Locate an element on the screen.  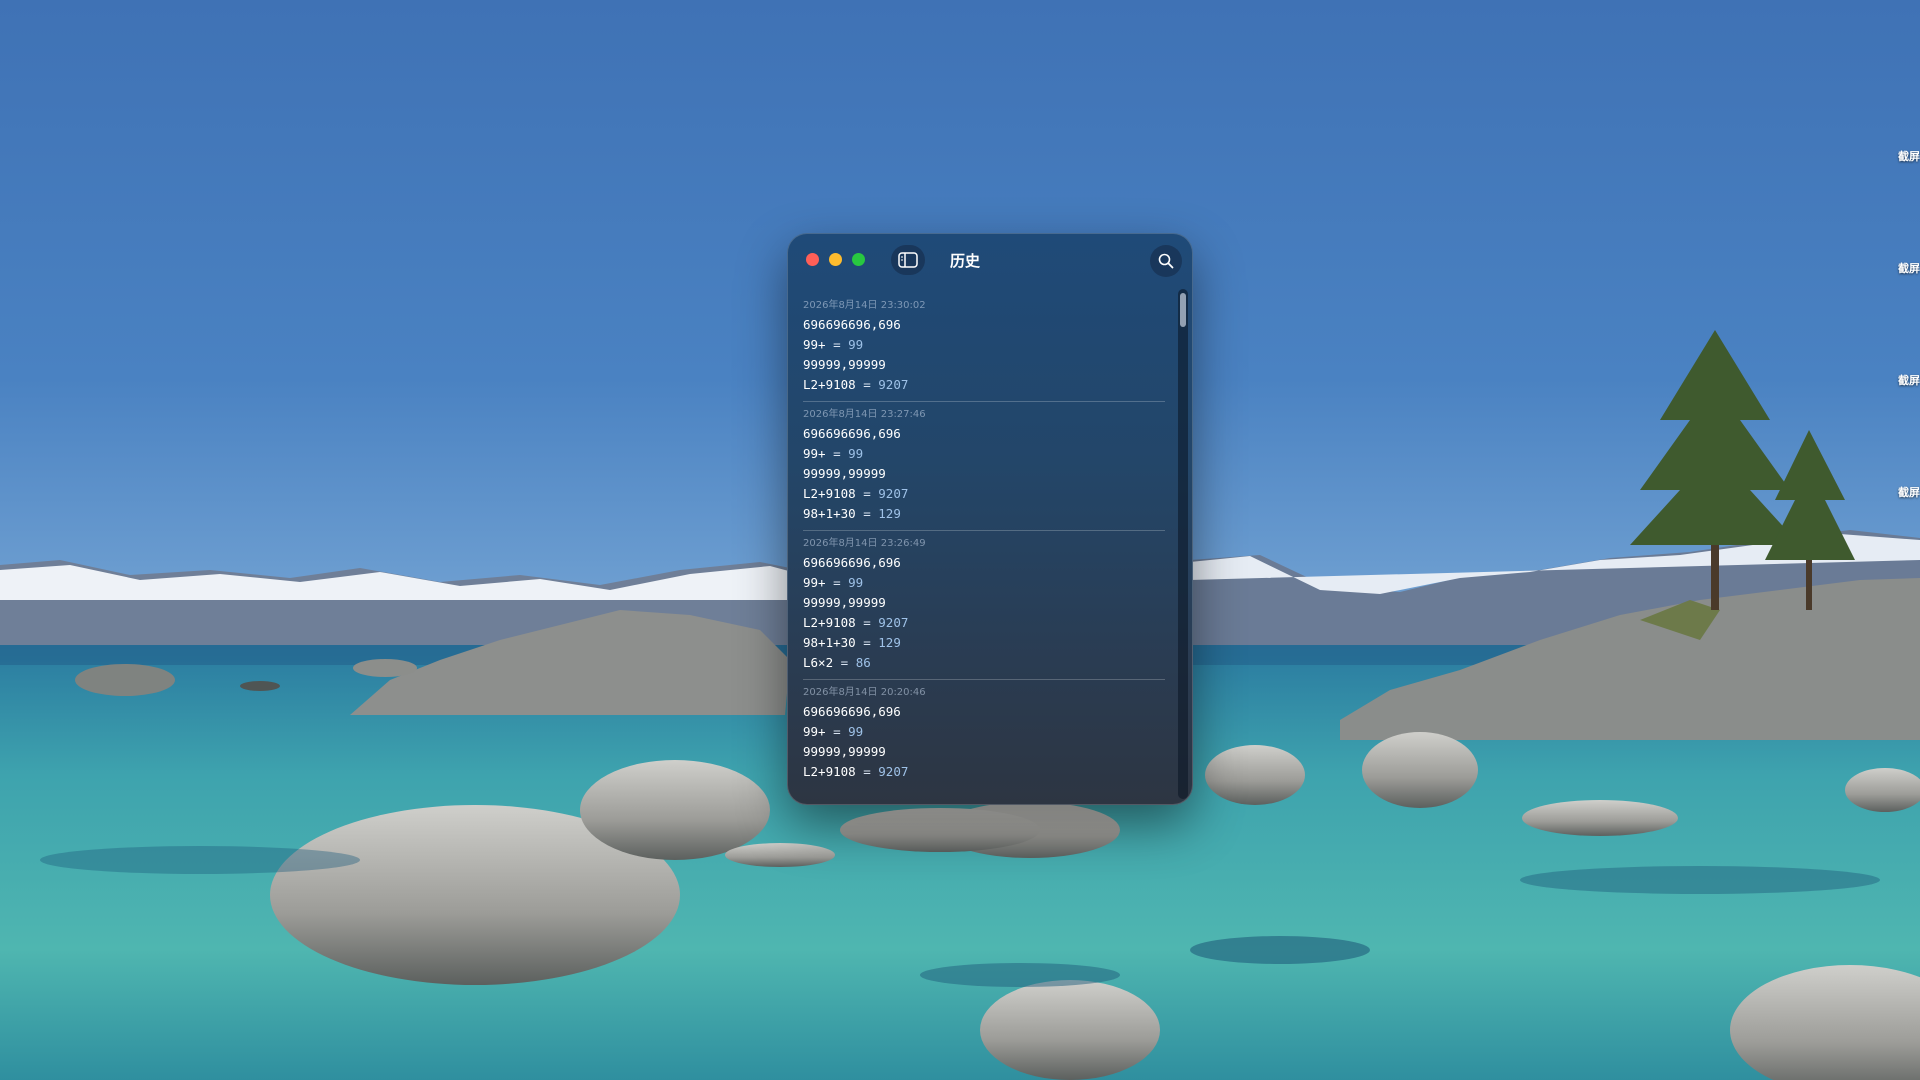
scrollbar is located at coordinates (1183, 544).